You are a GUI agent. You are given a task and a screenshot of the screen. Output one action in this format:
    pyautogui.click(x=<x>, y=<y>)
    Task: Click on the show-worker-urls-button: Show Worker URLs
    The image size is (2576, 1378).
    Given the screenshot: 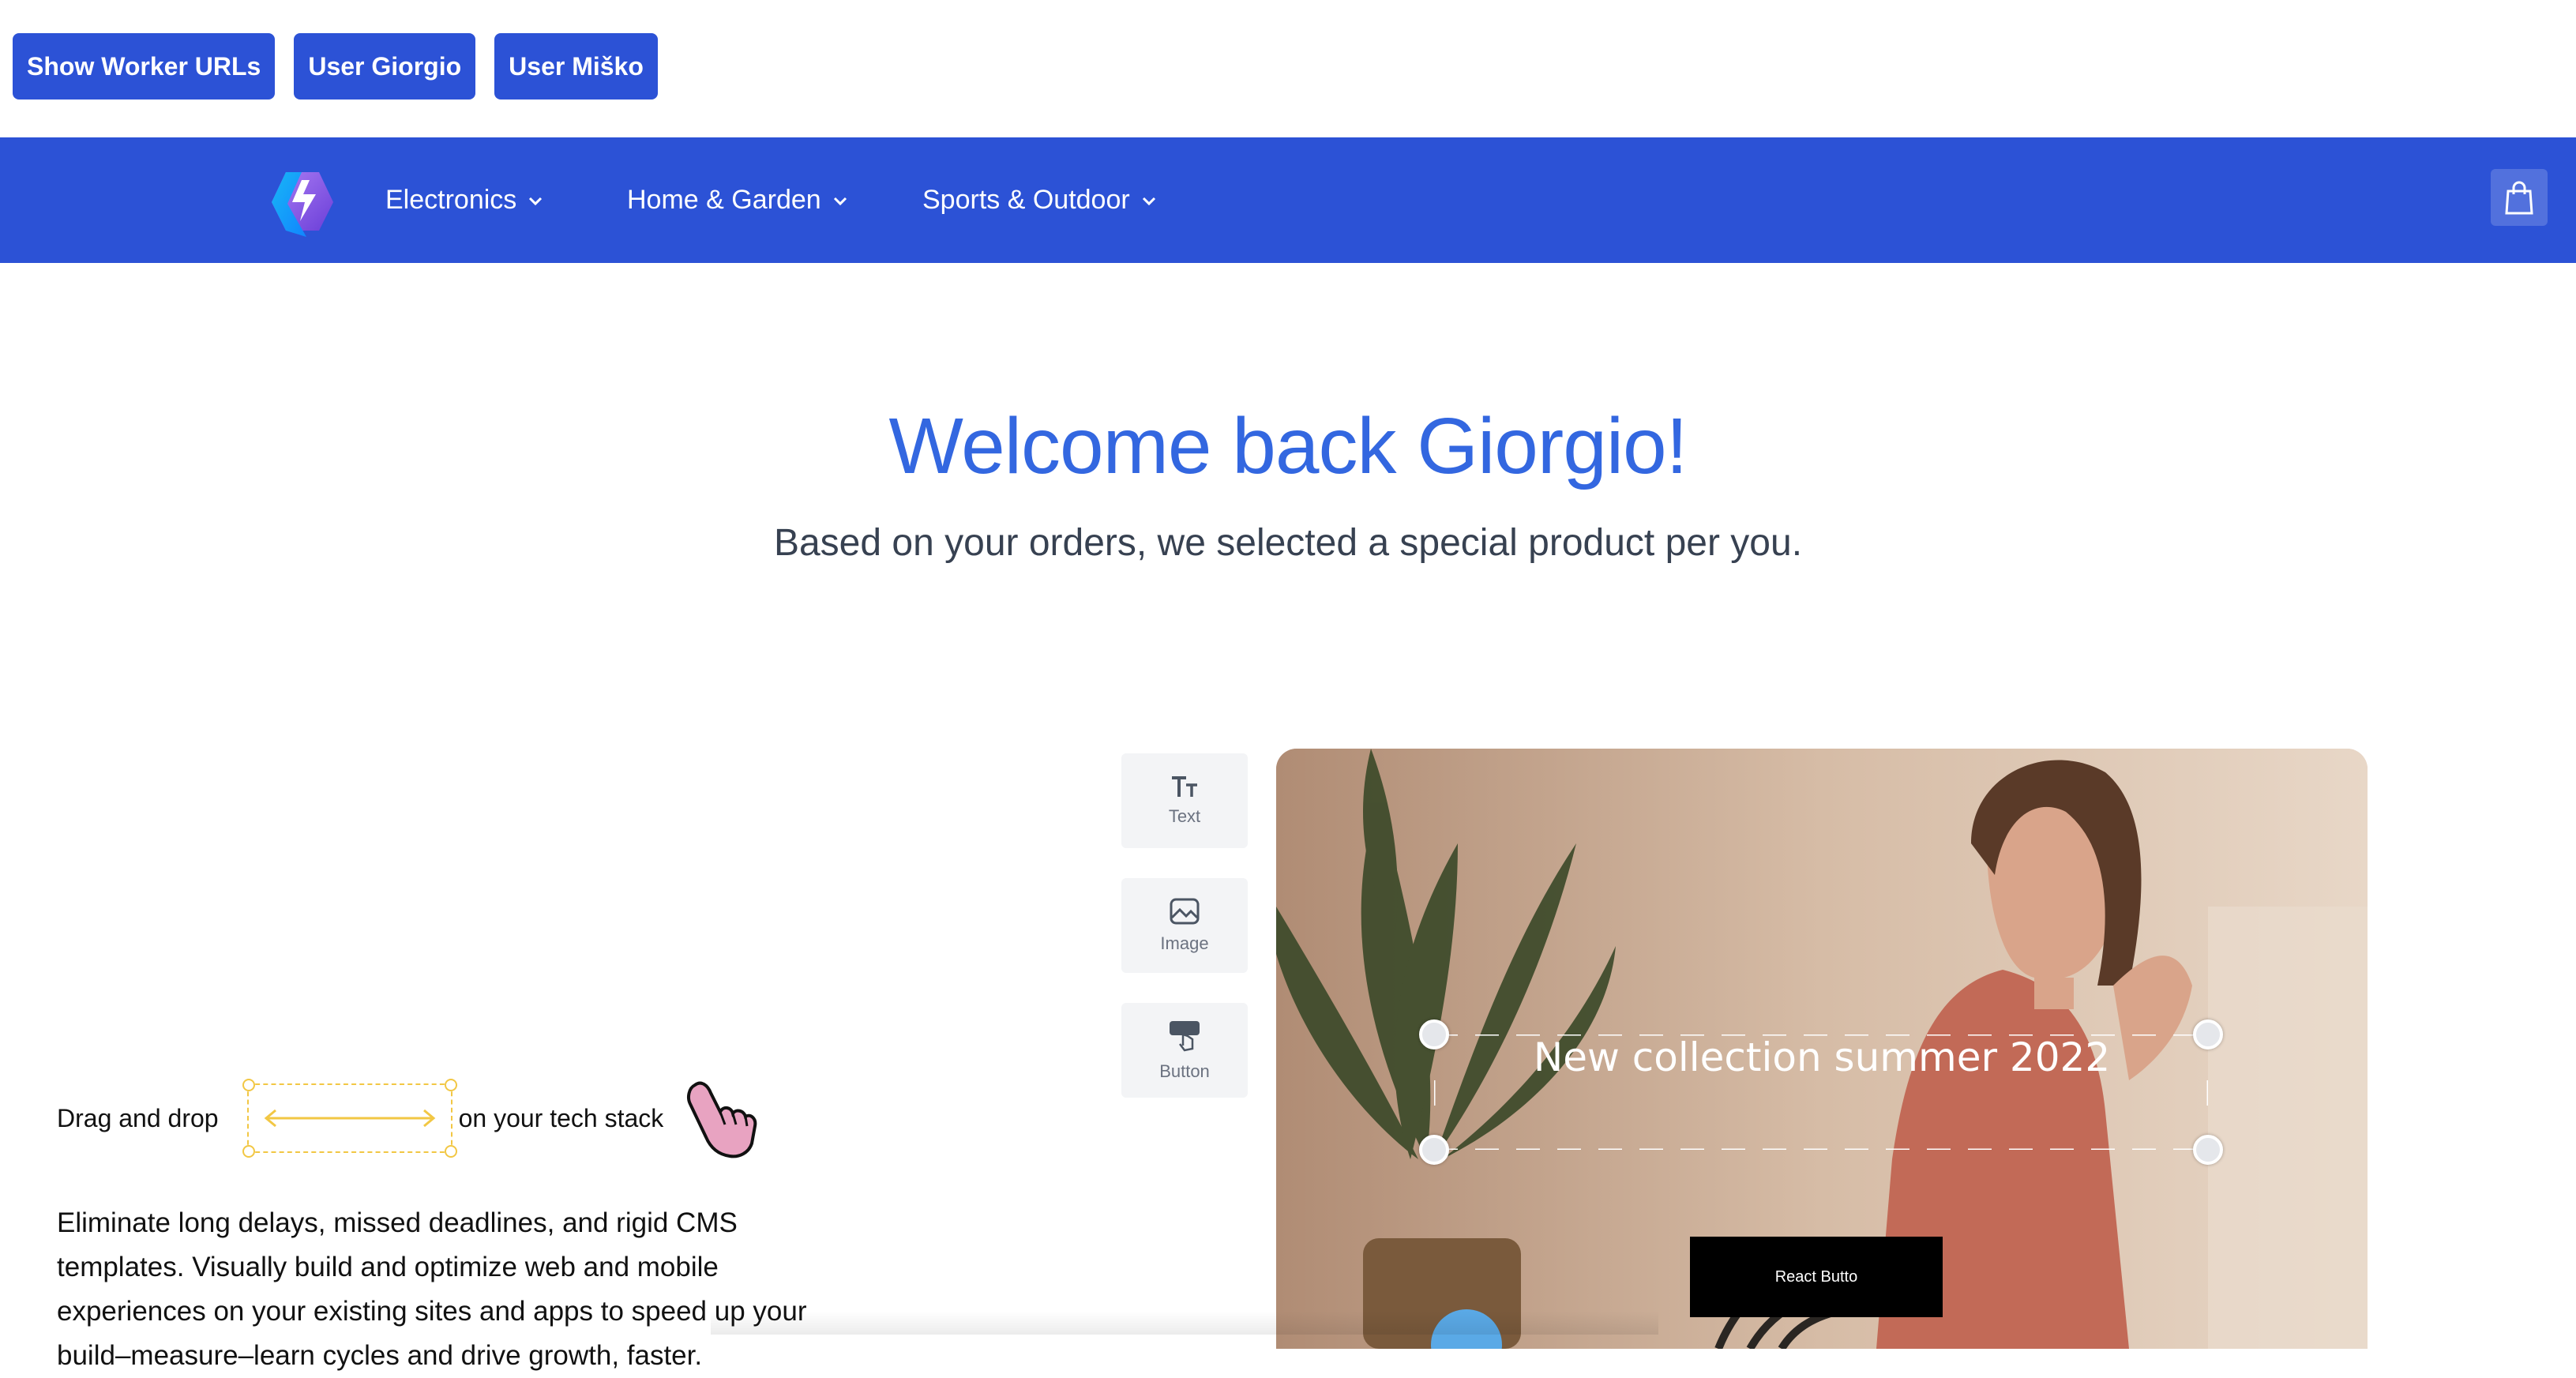 What is the action you would take?
    pyautogui.click(x=144, y=66)
    